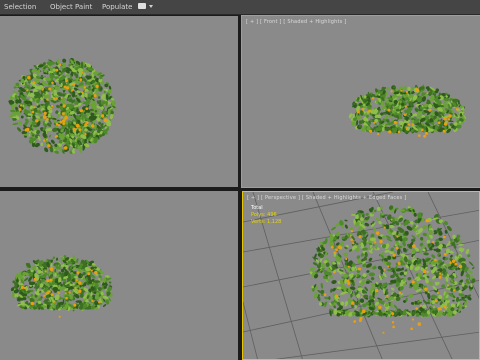 The height and width of the screenshot is (360, 480). Describe the element at coordinates (71, 7) in the screenshot. I see `menu-object-paint: Object Paint` at that location.